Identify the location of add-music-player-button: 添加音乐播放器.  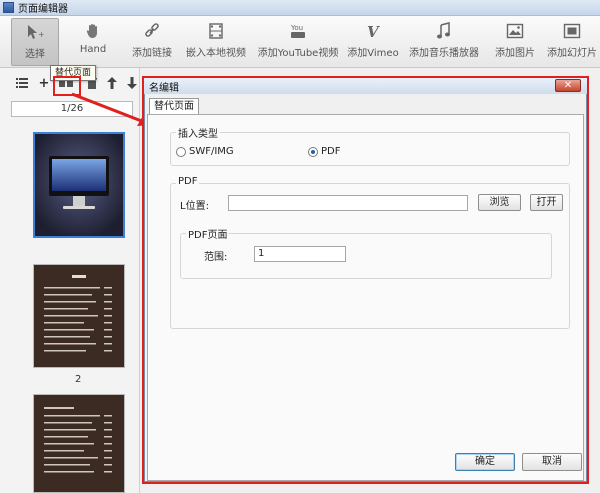
(444, 42).